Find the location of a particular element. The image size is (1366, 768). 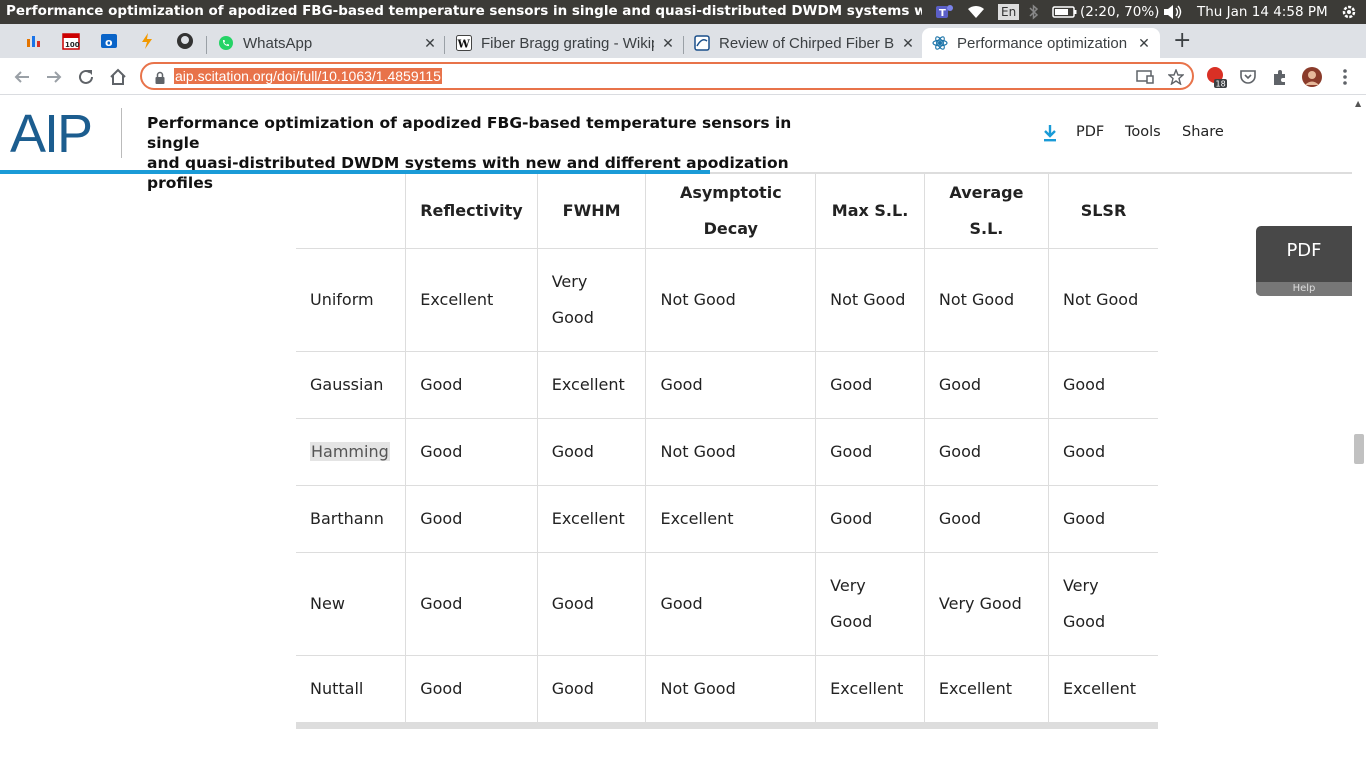

extensions-puzzle-icon is located at coordinates (1280, 77).